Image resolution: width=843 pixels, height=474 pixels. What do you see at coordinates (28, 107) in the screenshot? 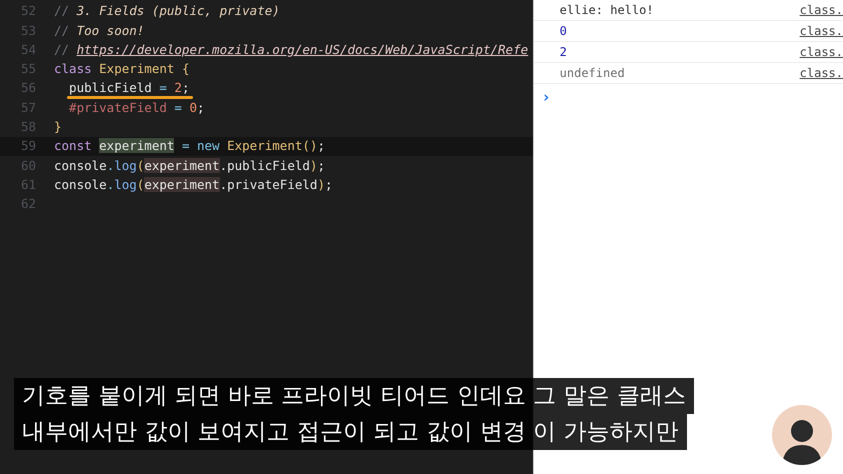
I see `line-number: 57` at bounding box center [28, 107].